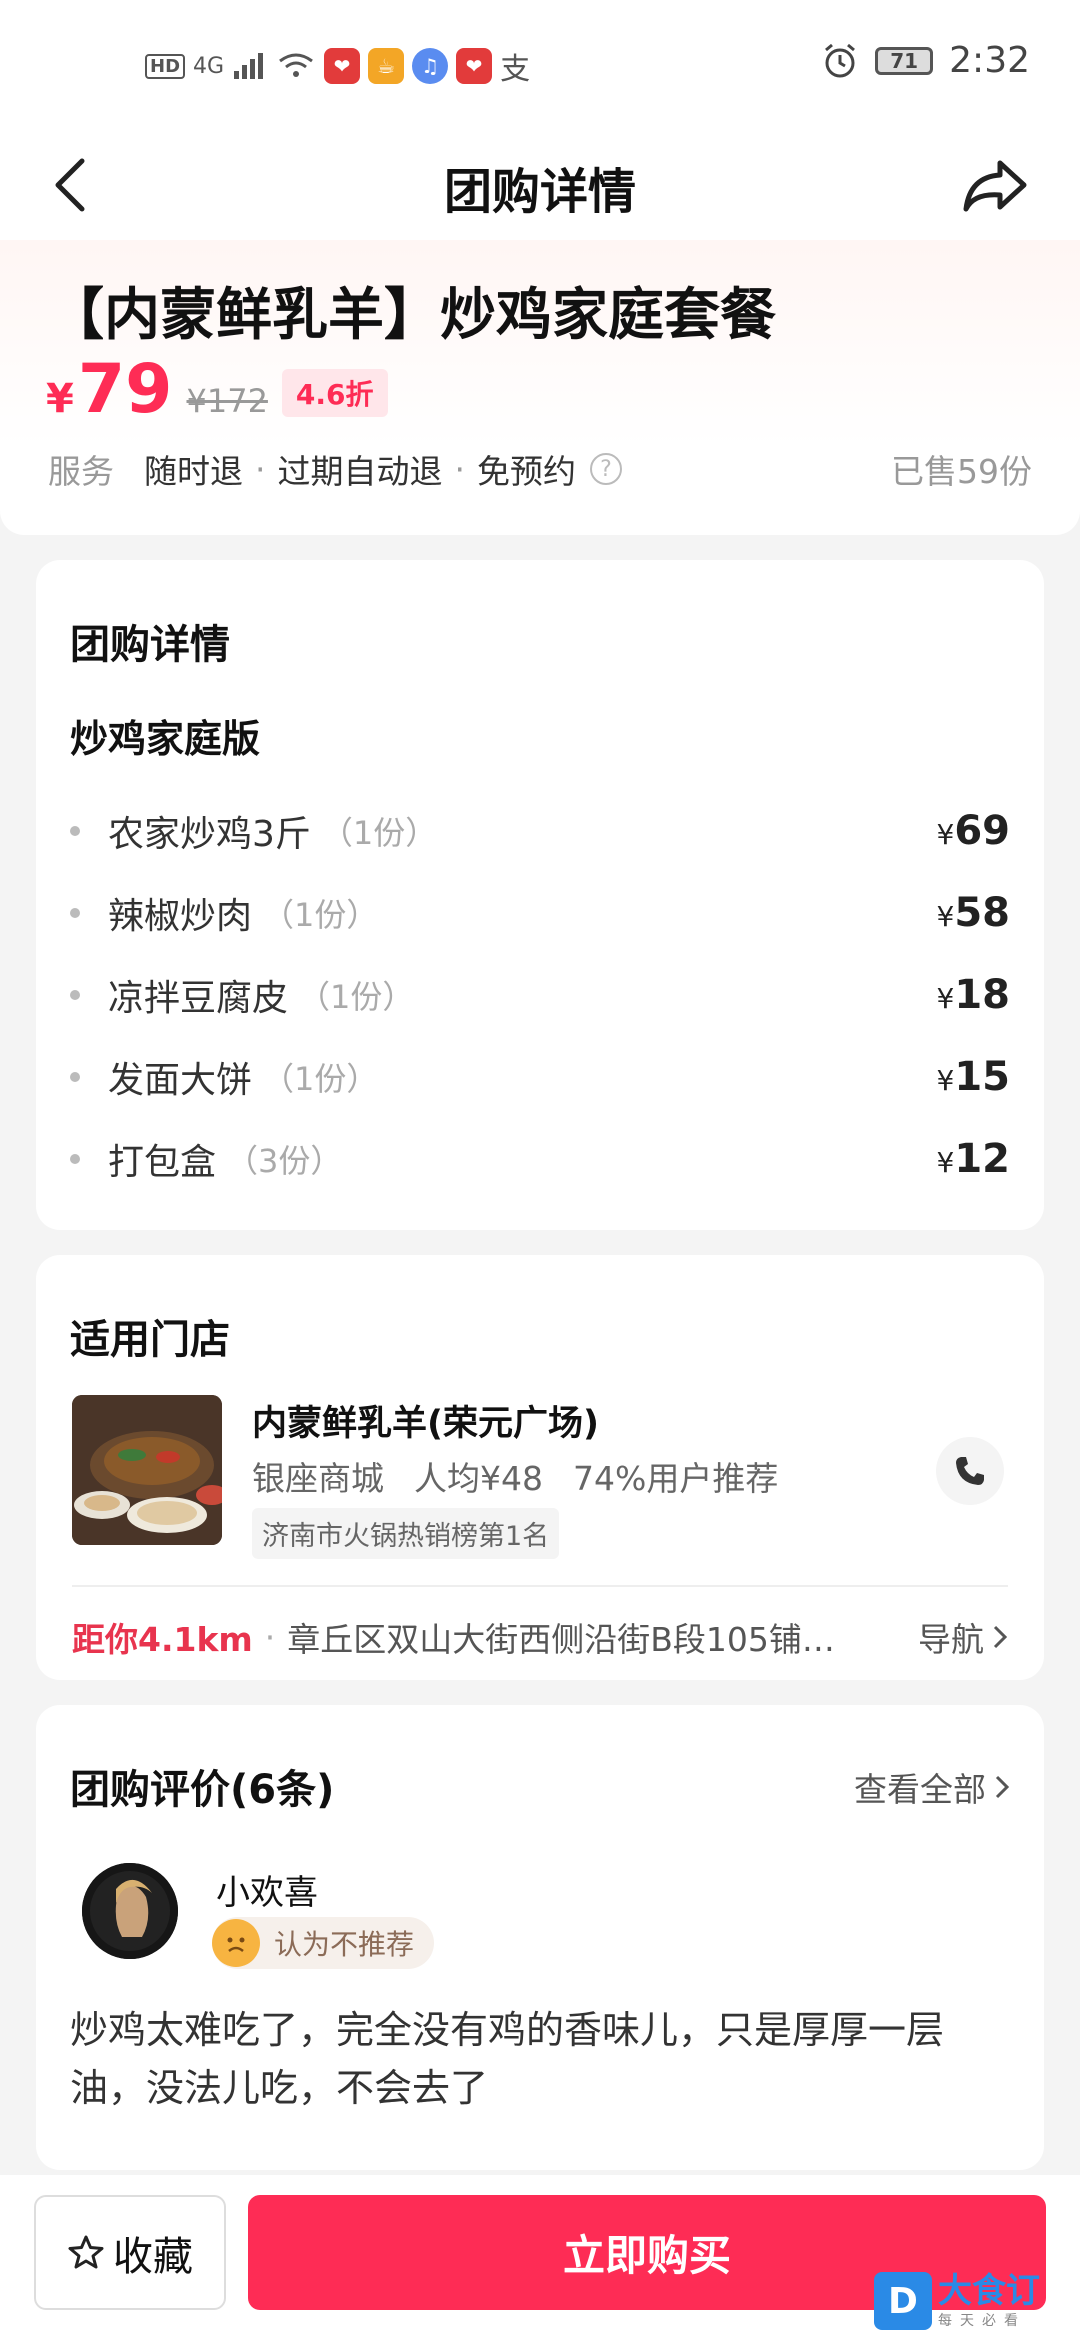 The width and height of the screenshot is (1080, 2340). I want to click on favorite-label: 收藏, so click(153, 2256).